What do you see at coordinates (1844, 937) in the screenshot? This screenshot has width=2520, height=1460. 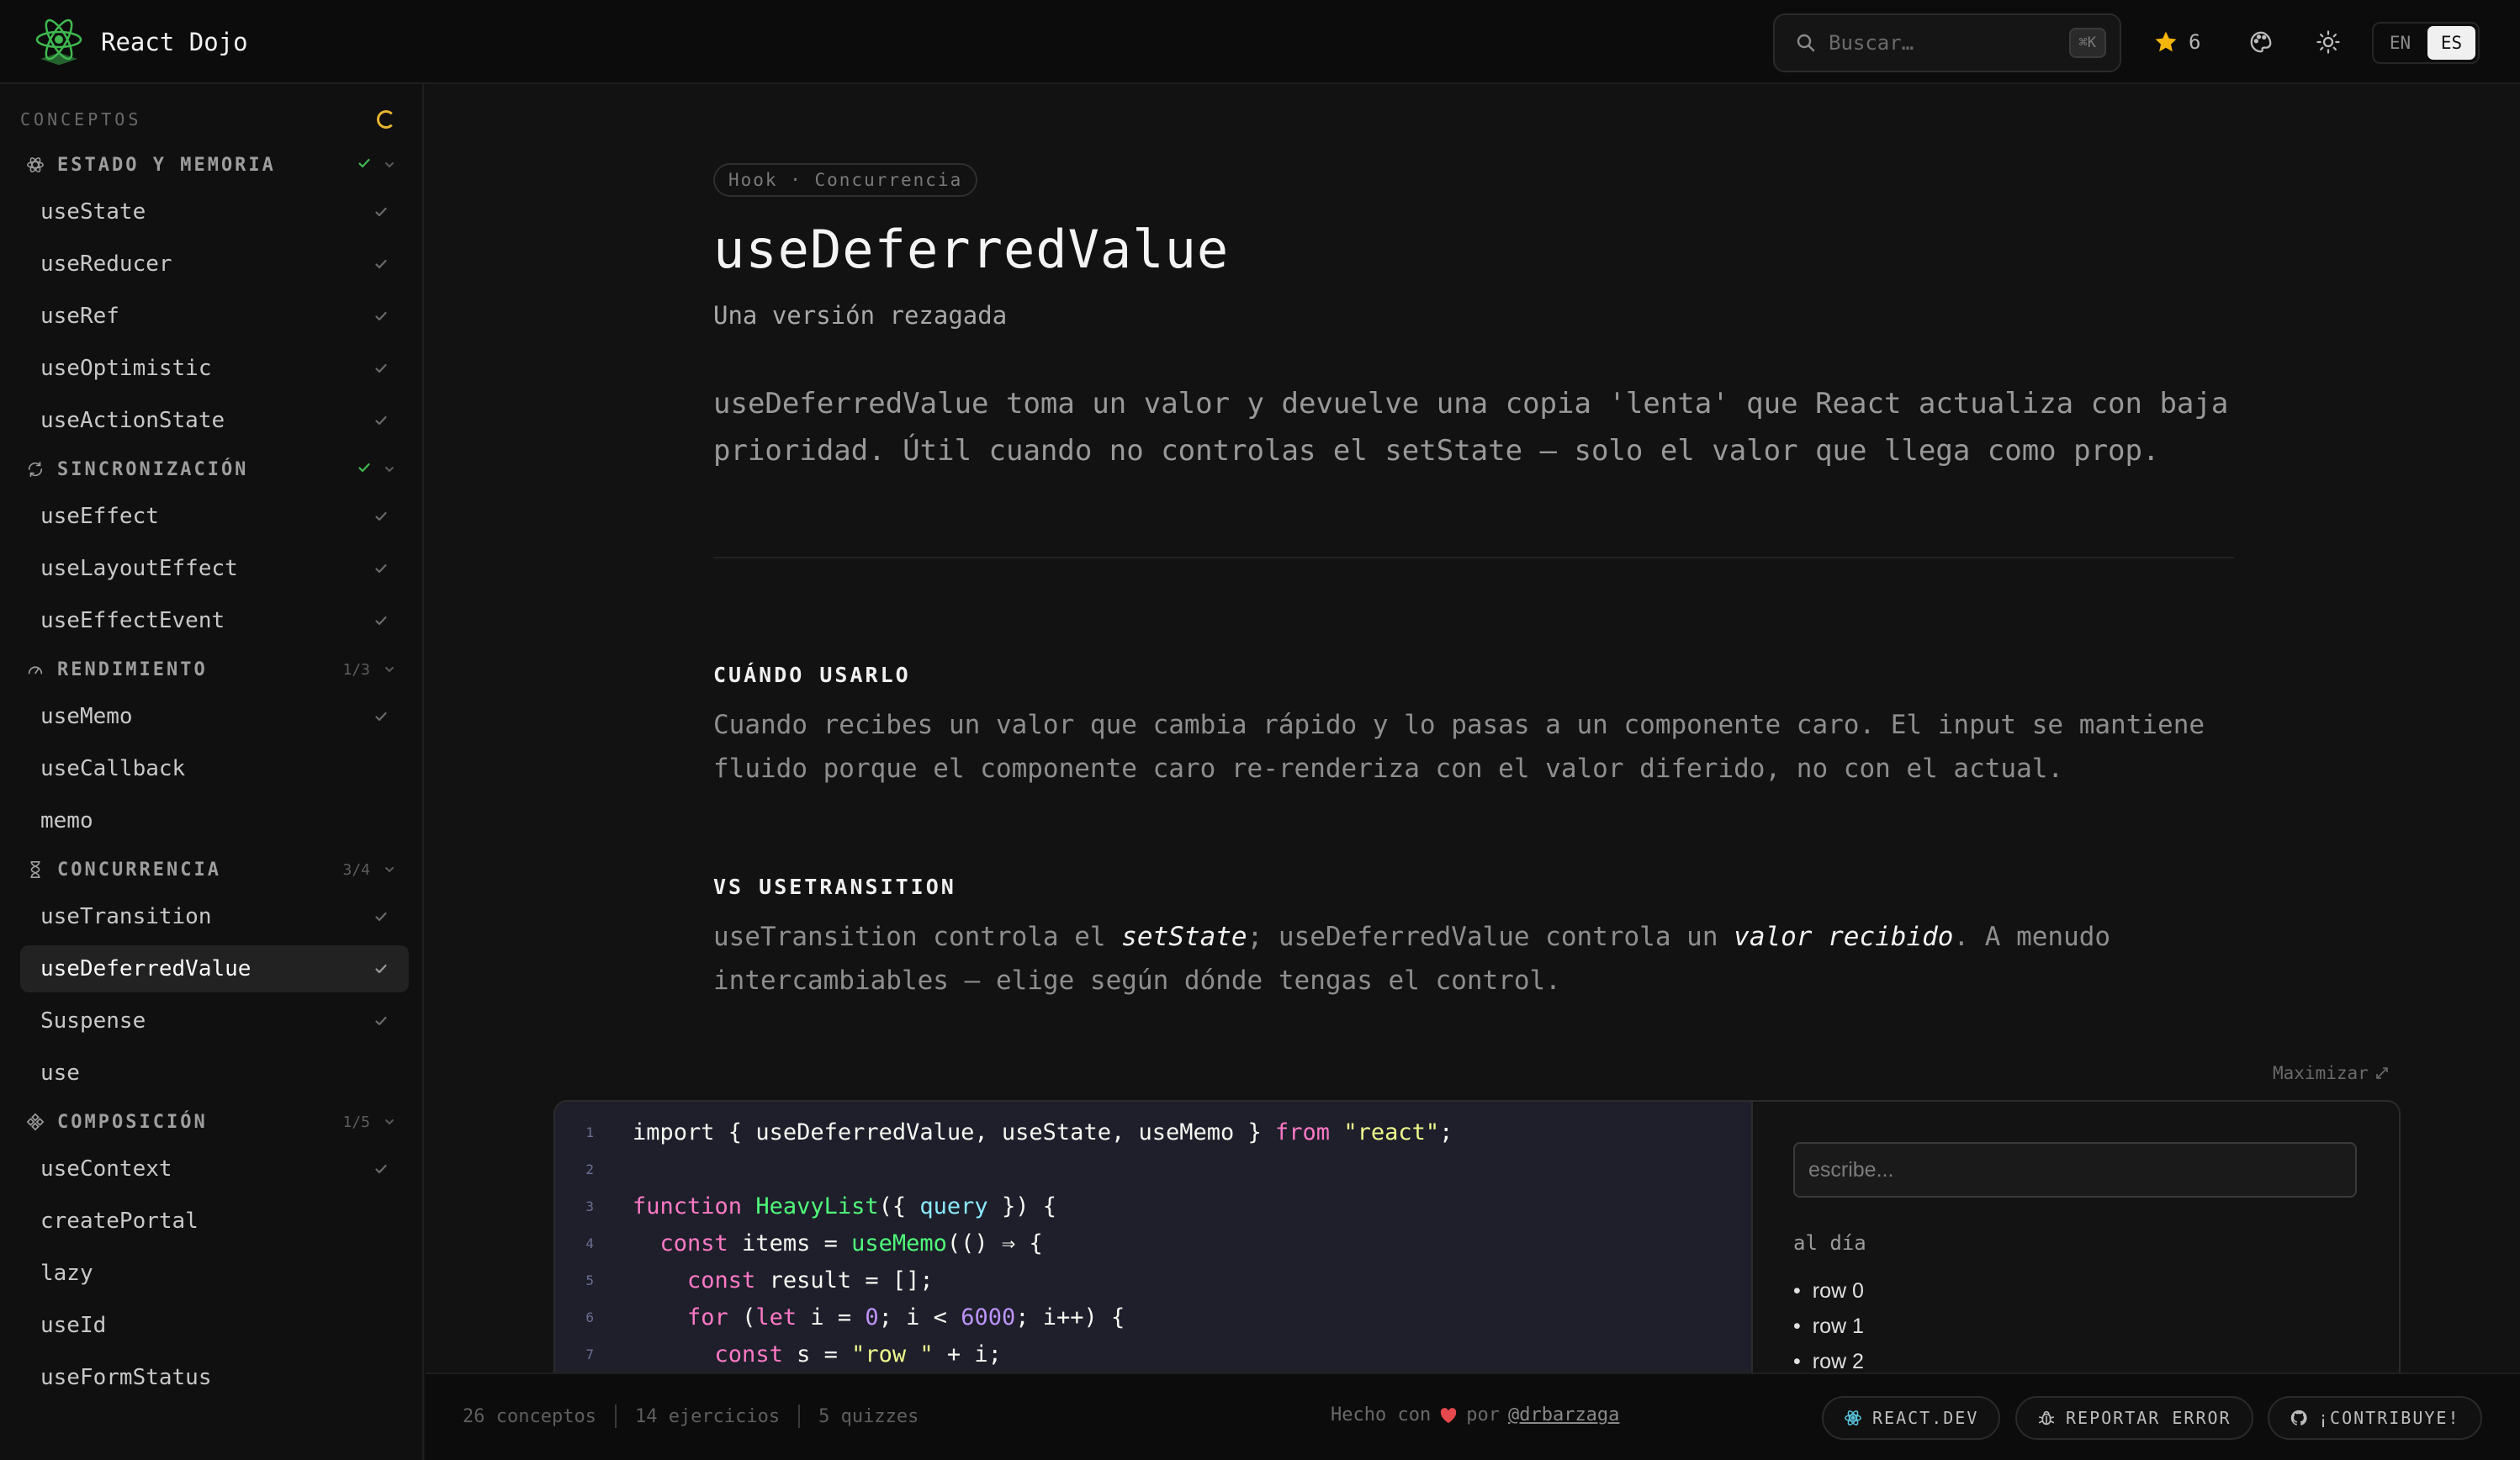 I see `emphasis-valor-recibido: valor recibido` at bounding box center [1844, 937].